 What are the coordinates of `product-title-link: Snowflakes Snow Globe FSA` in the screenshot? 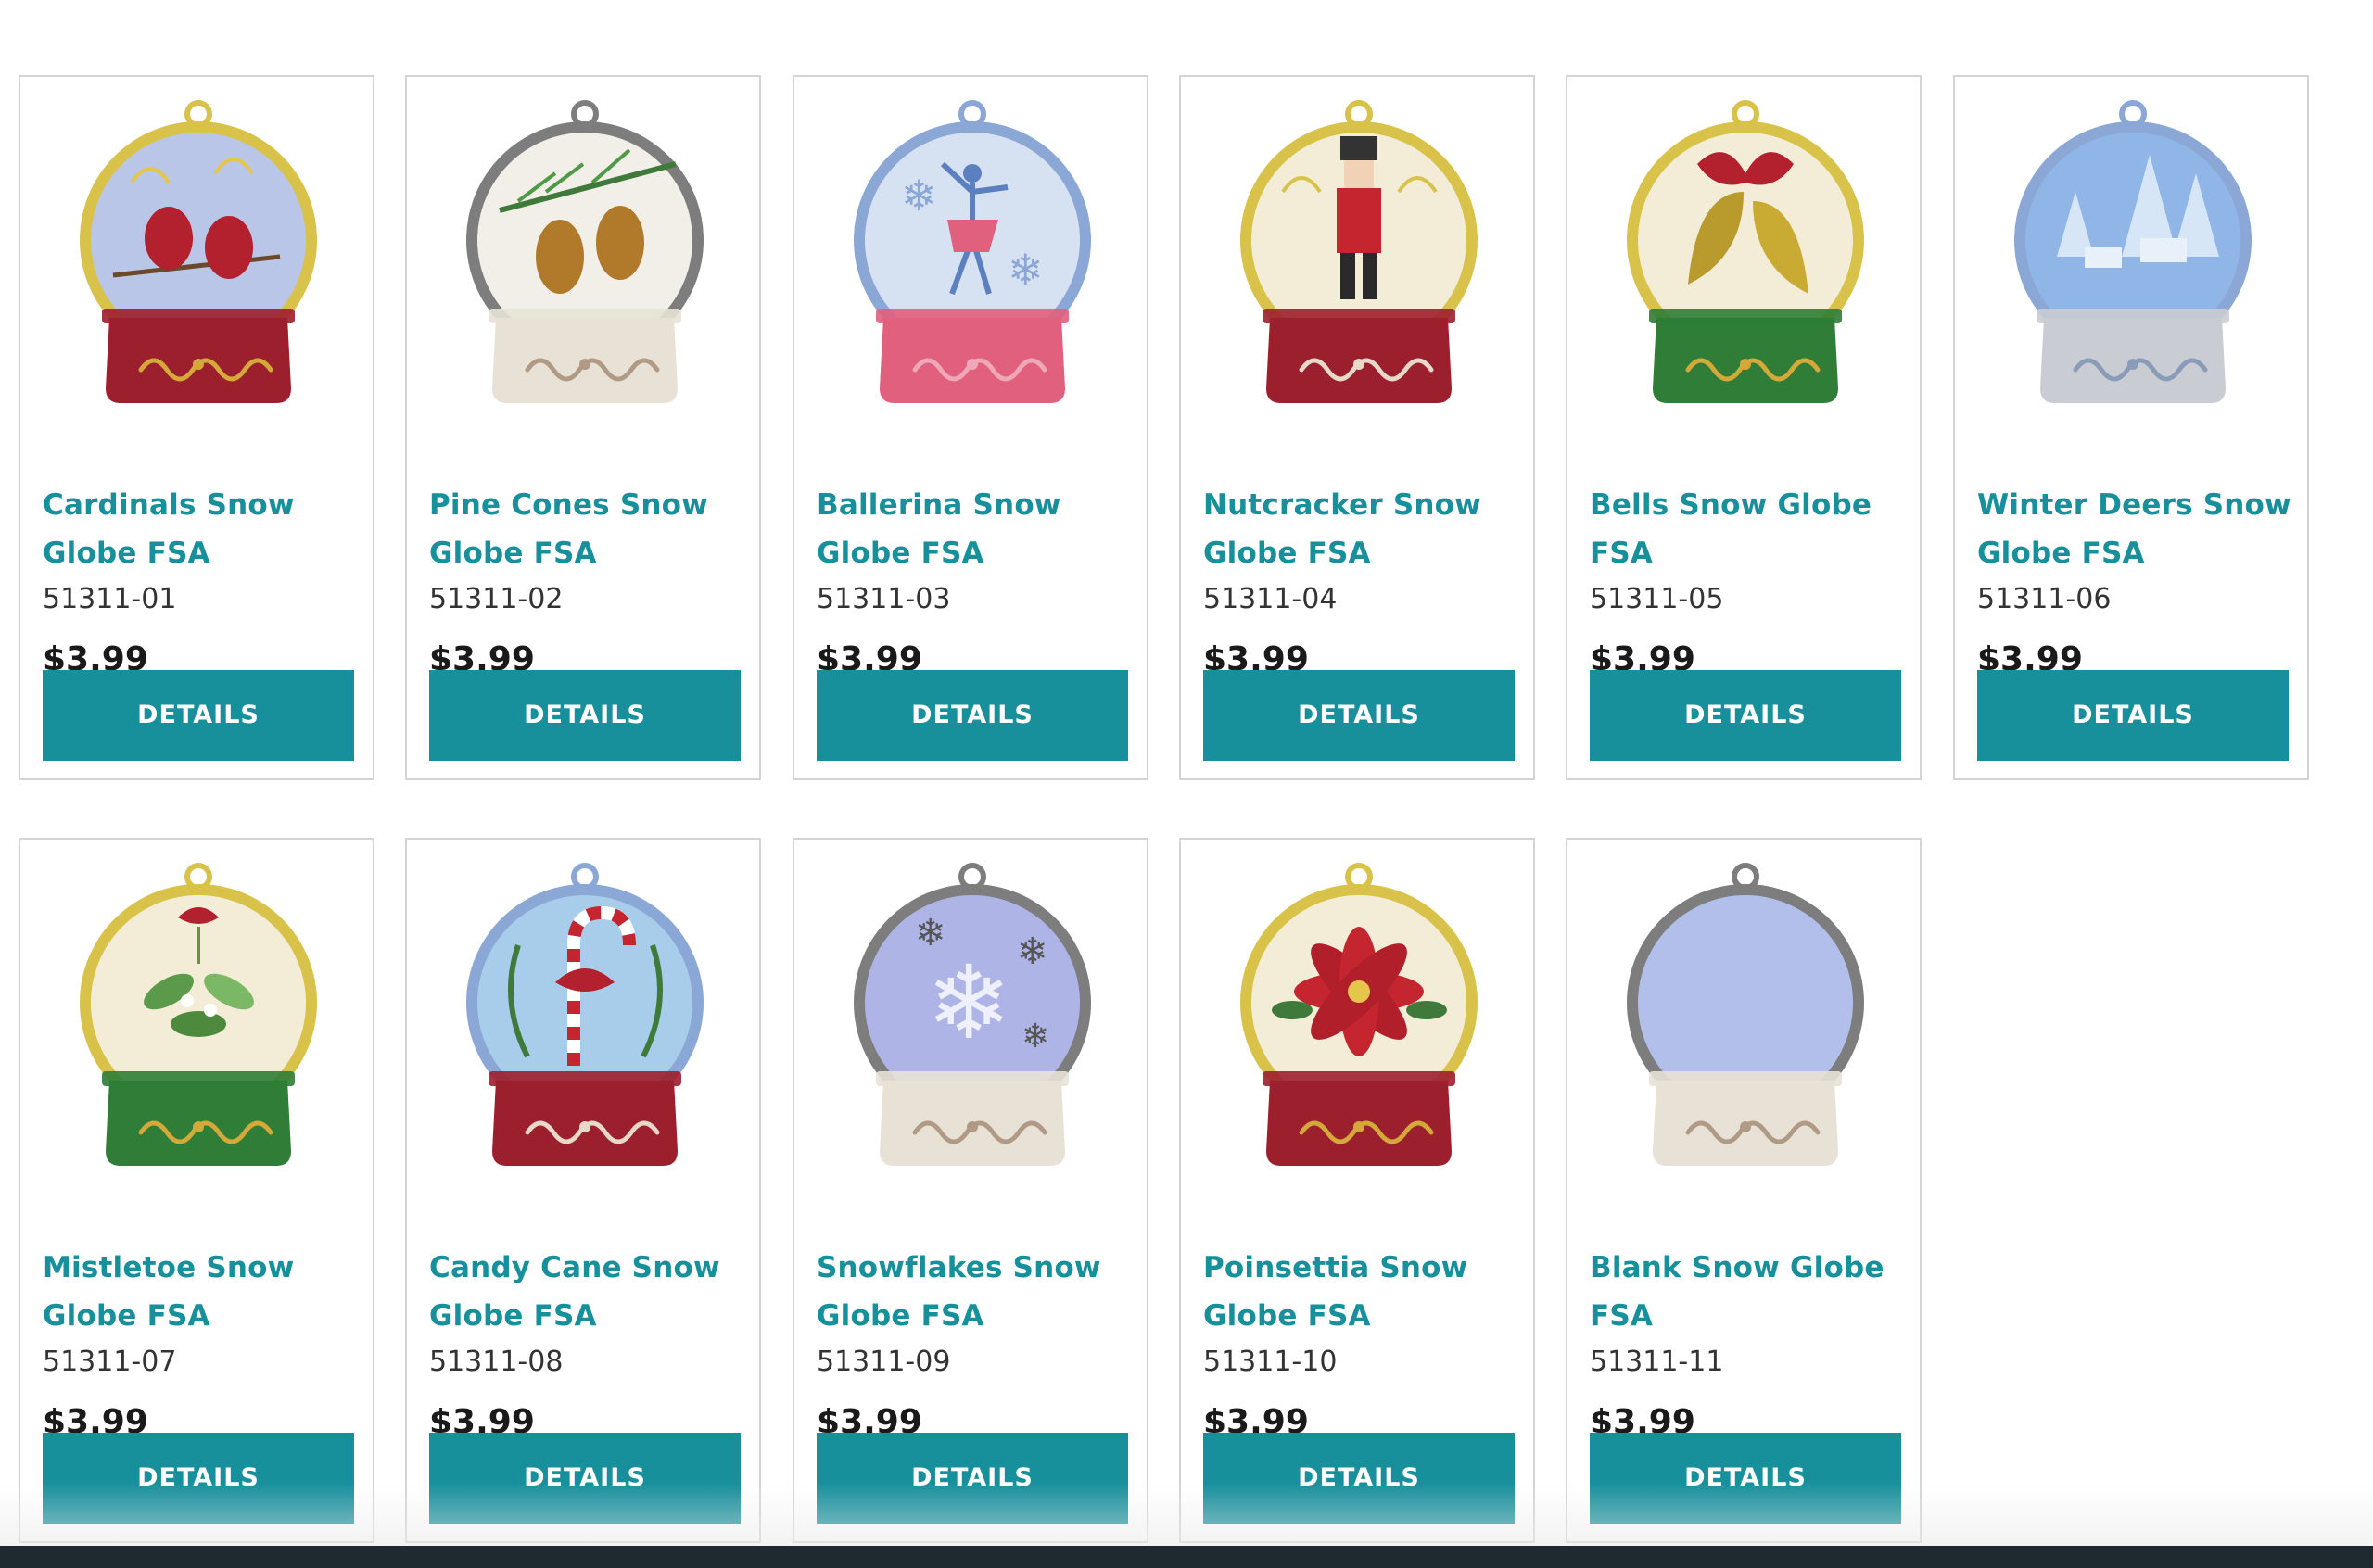 It's located at (977, 1292).